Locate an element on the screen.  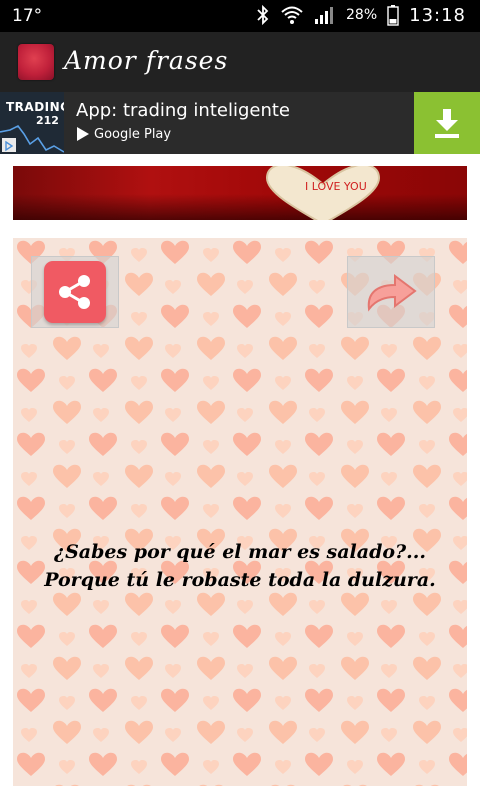
download-button is located at coordinates (447, 123).